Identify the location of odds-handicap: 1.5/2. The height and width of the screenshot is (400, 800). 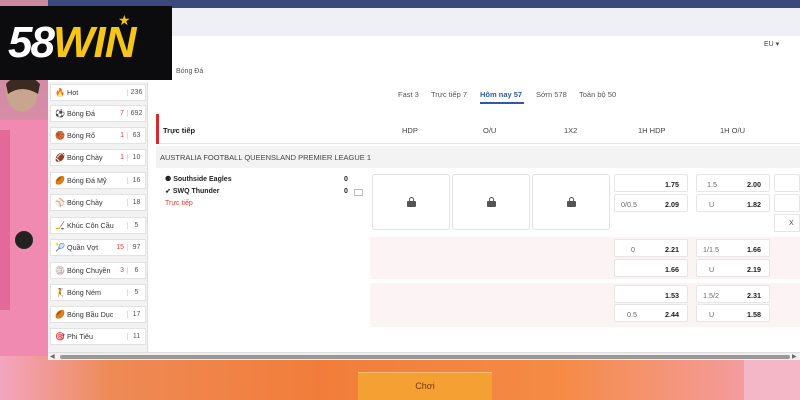
(711, 295).